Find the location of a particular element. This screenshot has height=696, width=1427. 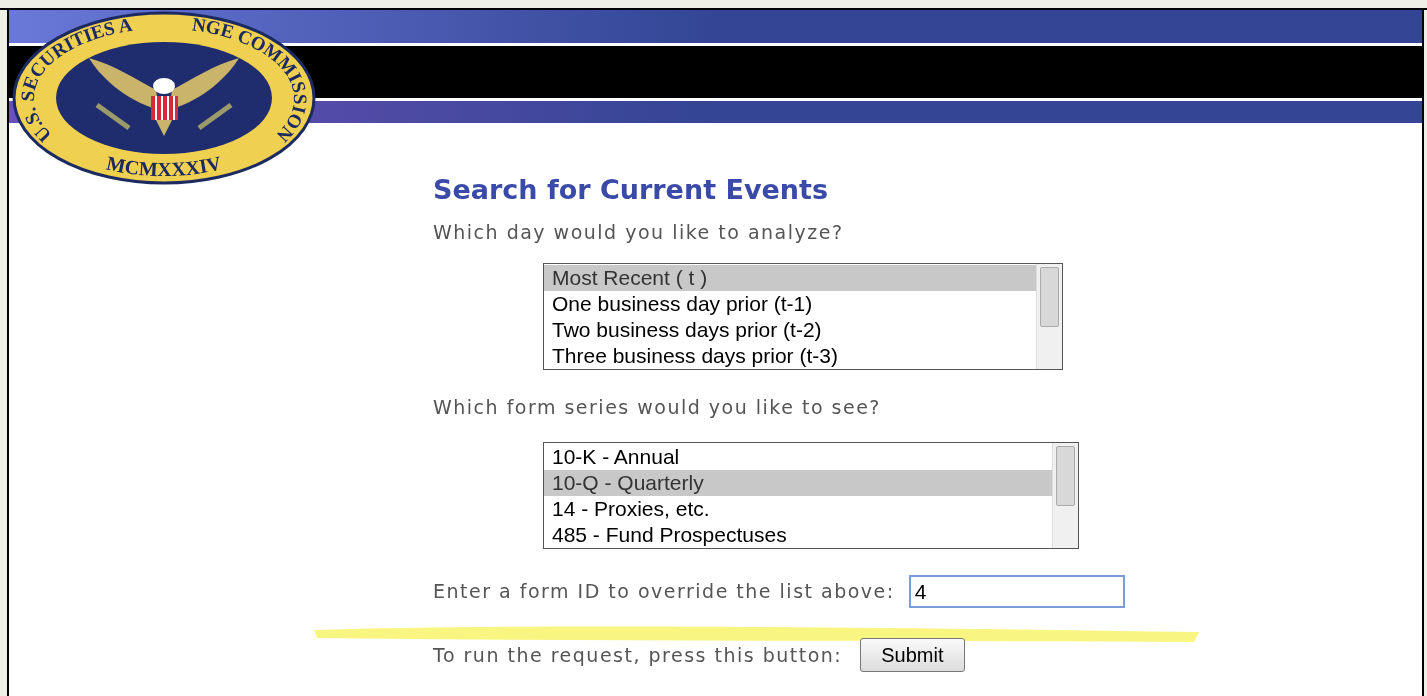

form-id-field: 4 is located at coordinates (1016, 591).